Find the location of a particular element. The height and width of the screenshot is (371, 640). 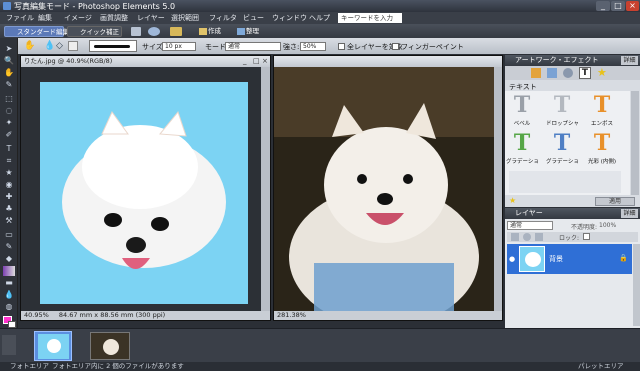

background-color-swatch is located at coordinates (12, 324).